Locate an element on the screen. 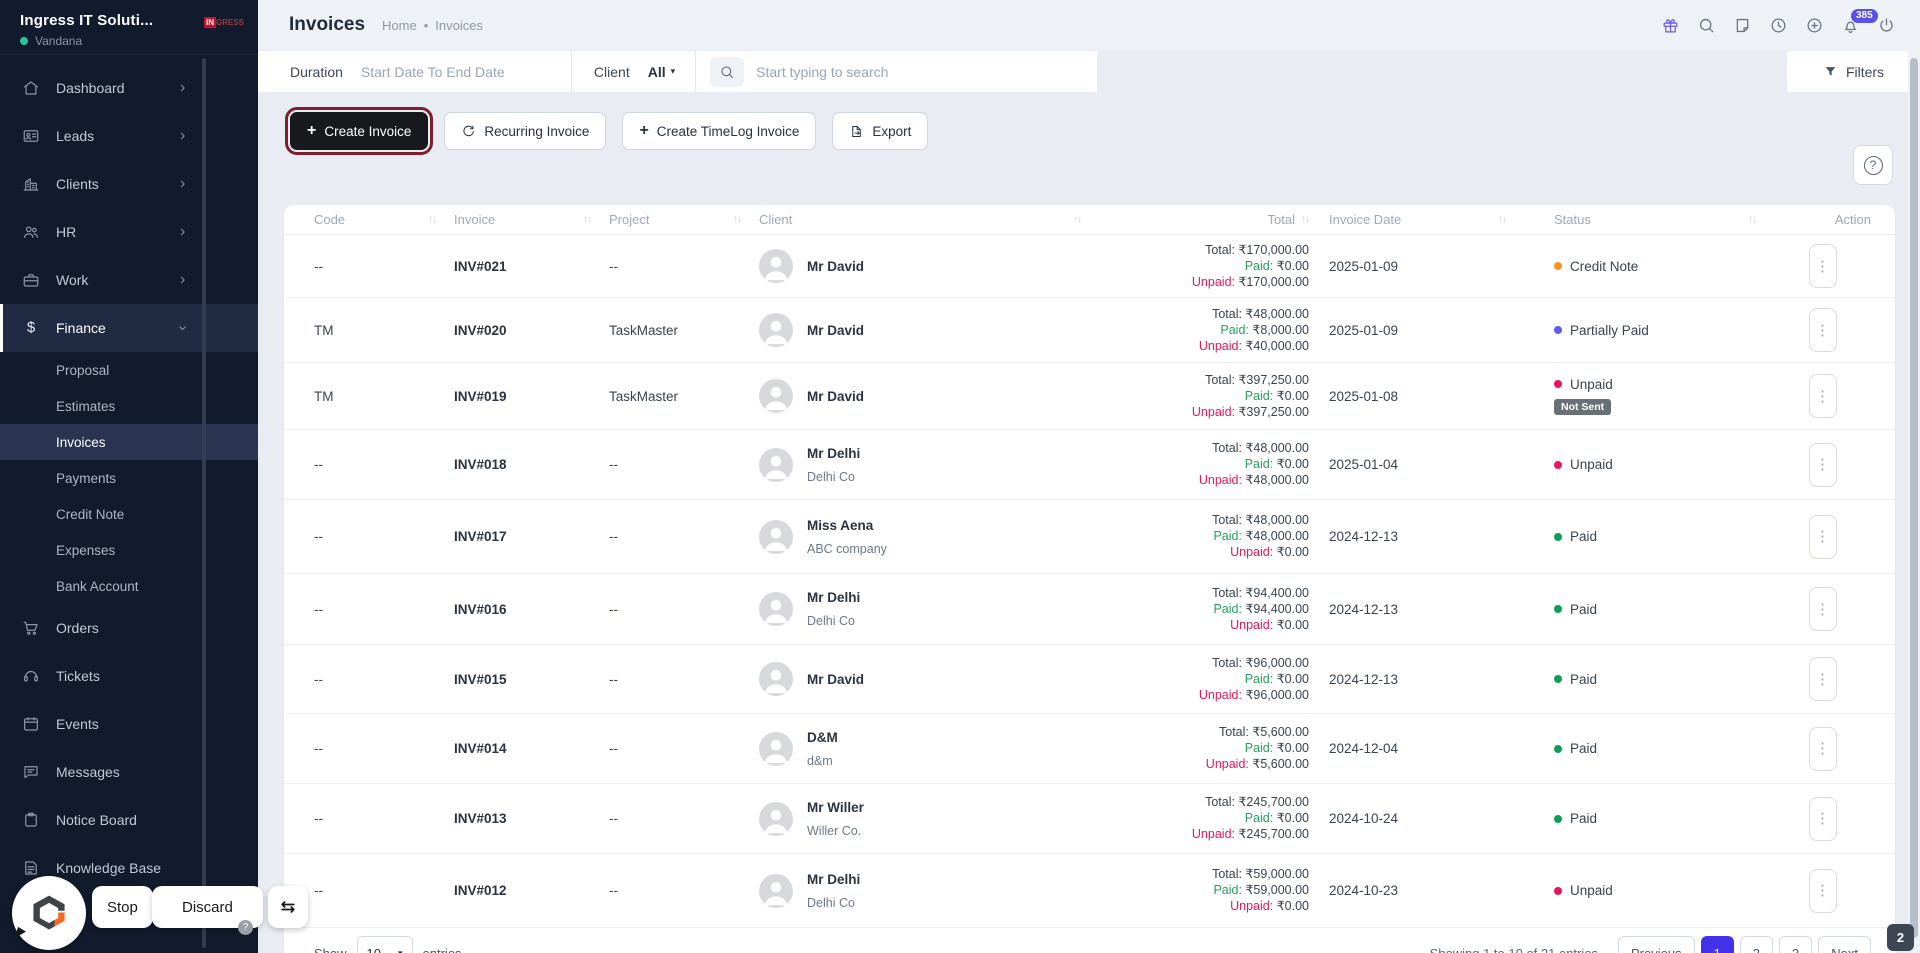  cell-invoice-date: 2024-12-13 is located at coordinates (1364, 609).